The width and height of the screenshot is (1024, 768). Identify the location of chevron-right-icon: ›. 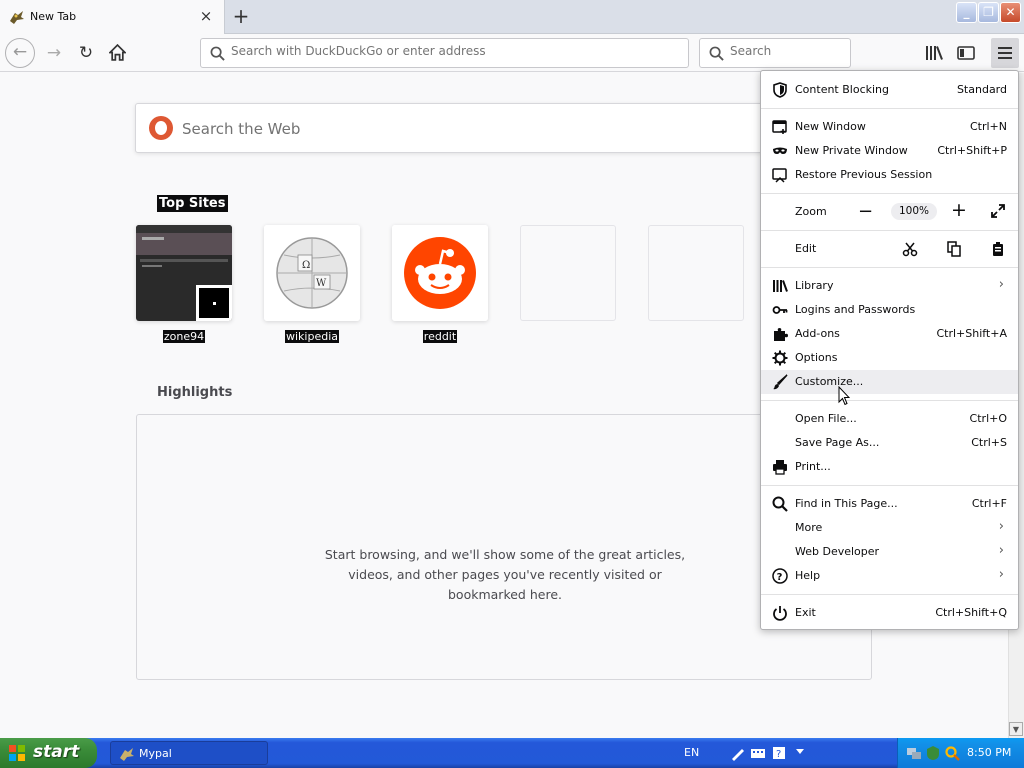
(1001, 574).